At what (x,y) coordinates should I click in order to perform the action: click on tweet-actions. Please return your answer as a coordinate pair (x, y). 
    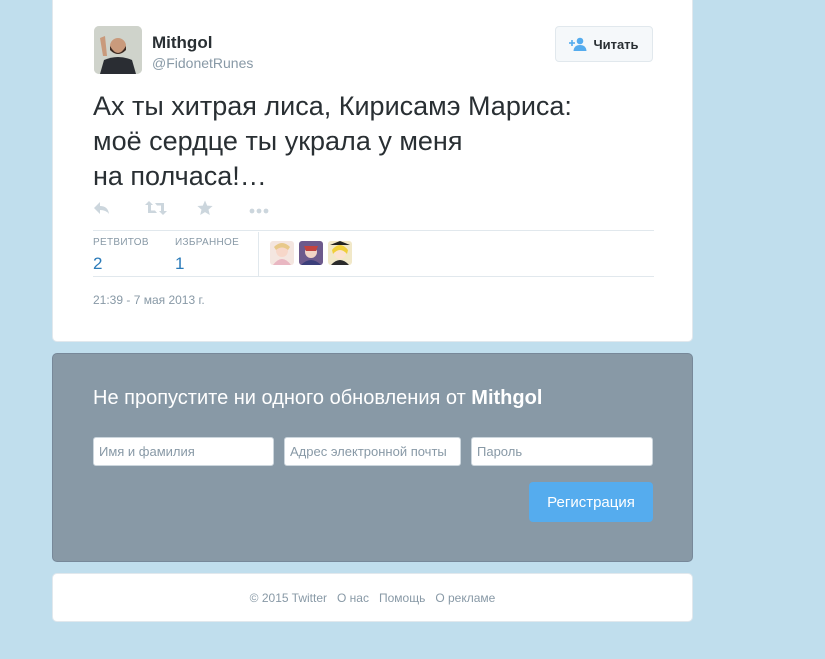
    Looking at the image, I should click on (197, 210).